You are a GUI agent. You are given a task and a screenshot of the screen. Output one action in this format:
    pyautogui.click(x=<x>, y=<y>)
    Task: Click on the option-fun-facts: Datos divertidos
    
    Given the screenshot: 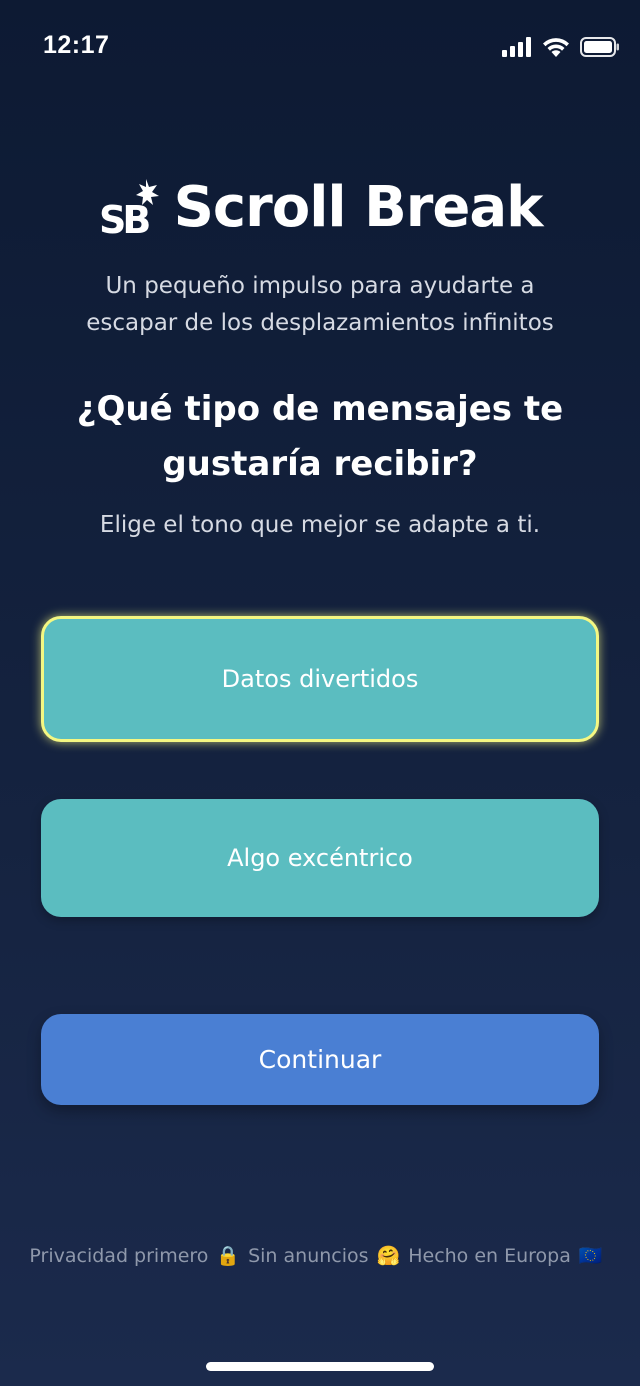 What is the action you would take?
    pyautogui.click(x=320, y=679)
    